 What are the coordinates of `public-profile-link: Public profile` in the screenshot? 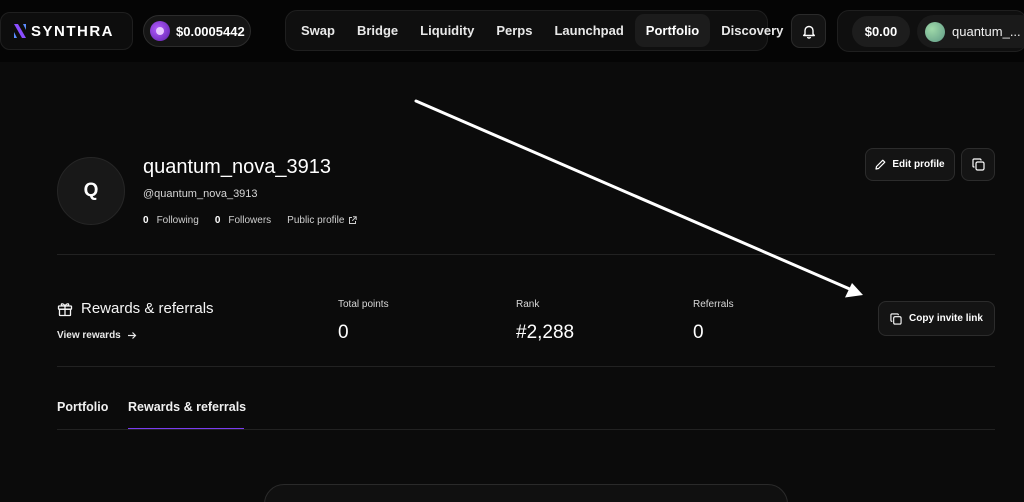 It's located at (322, 220).